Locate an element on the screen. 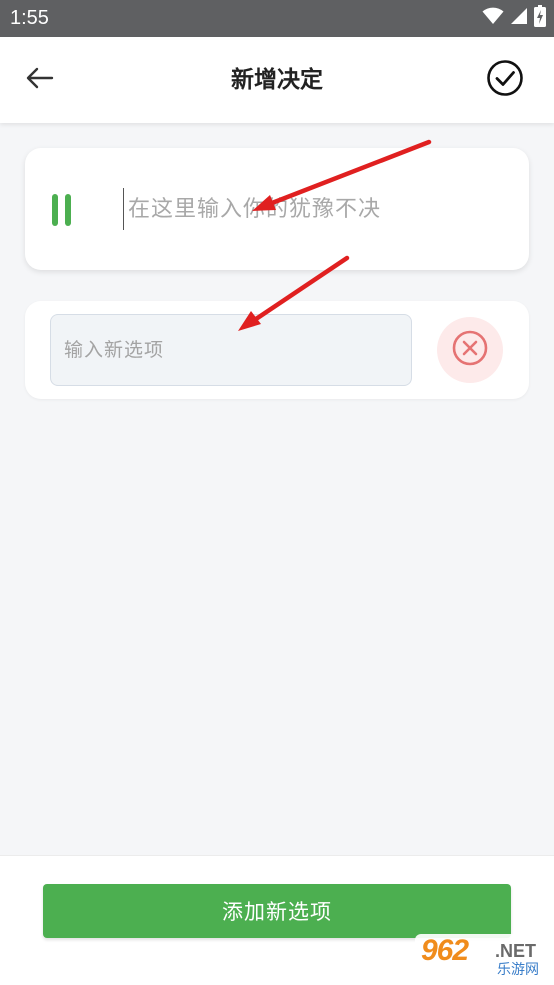 The image size is (554, 985). question-card is located at coordinates (277, 209).